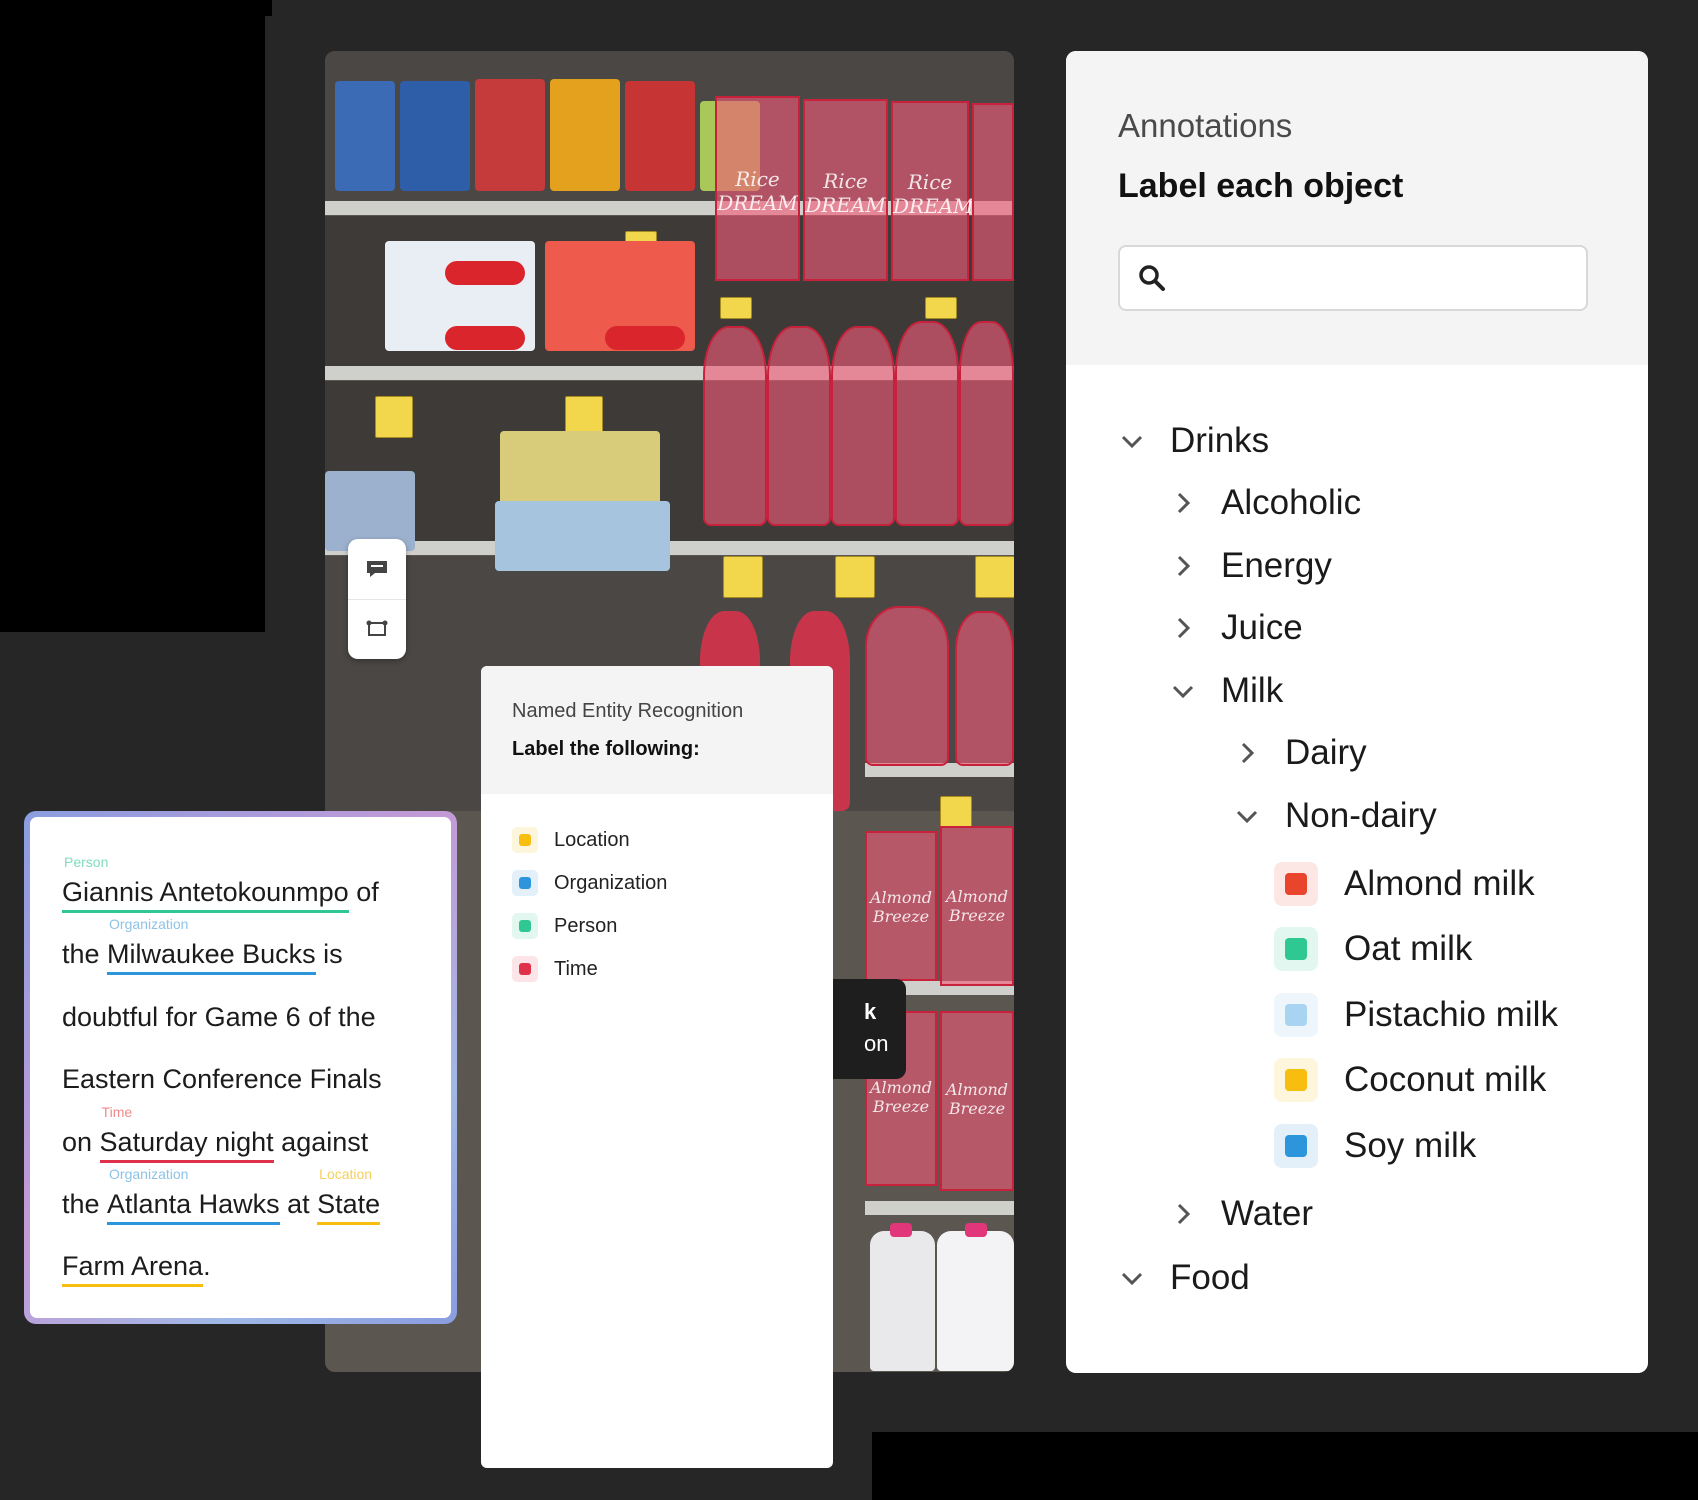 The height and width of the screenshot is (1500, 1698). Describe the element at coordinates (377, 569) in the screenshot. I see `comment-icon` at that location.